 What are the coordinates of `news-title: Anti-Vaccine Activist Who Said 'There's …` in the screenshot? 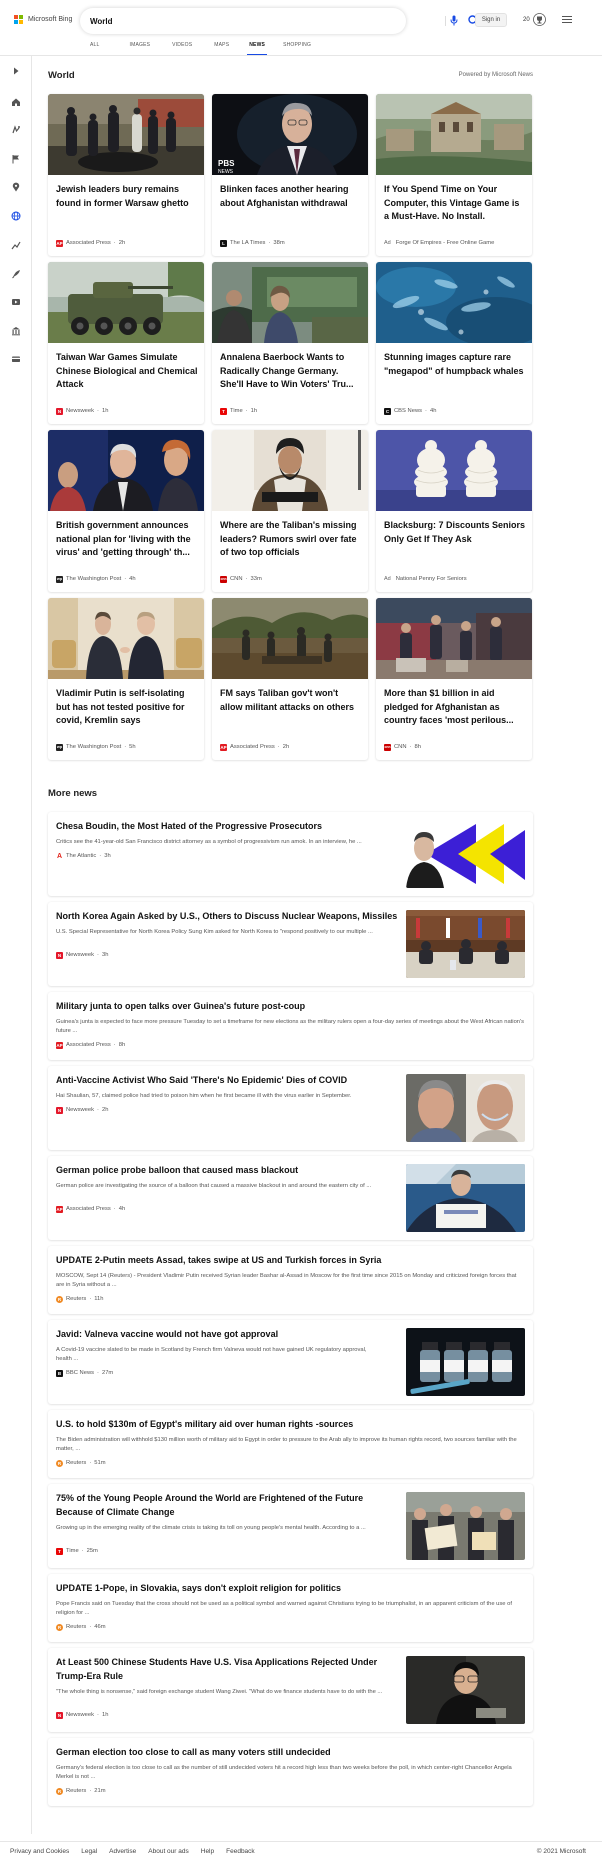 It's located at (228, 1081).